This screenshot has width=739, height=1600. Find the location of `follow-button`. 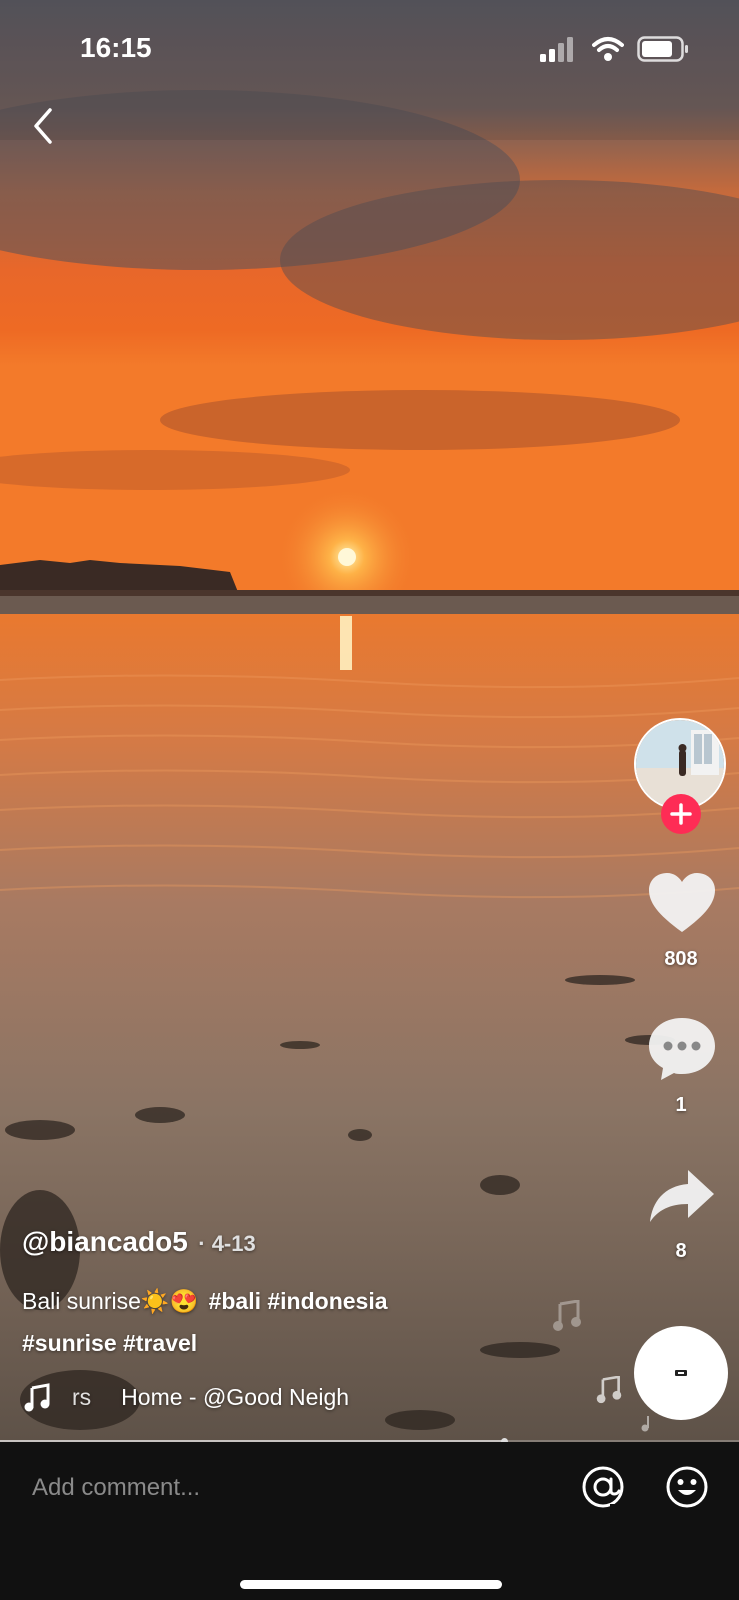

follow-button is located at coordinates (681, 814).